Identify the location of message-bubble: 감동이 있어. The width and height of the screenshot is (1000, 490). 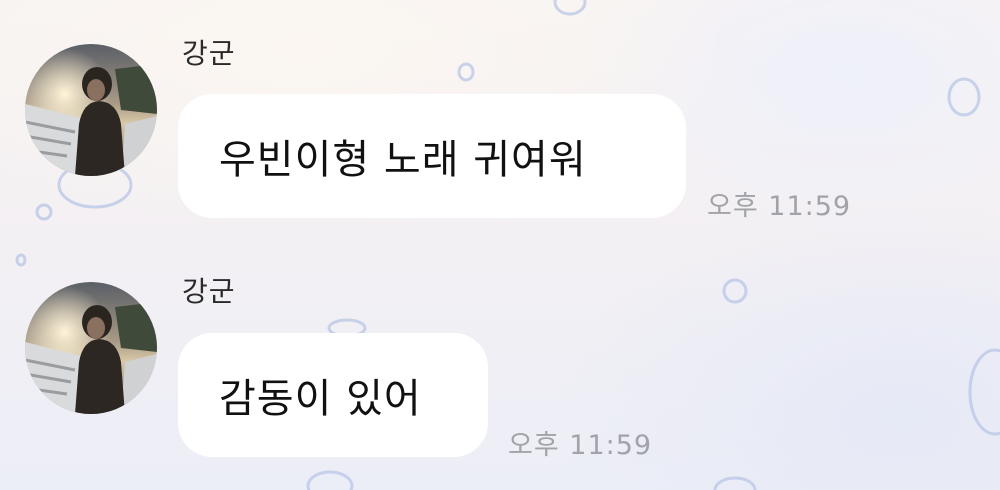
(333, 395).